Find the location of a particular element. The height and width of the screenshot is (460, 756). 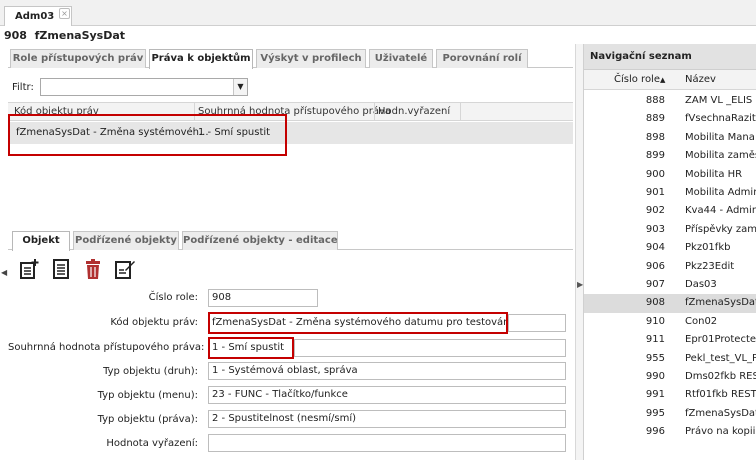

hodnota-vyrazeni-field is located at coordinates (387, 443).